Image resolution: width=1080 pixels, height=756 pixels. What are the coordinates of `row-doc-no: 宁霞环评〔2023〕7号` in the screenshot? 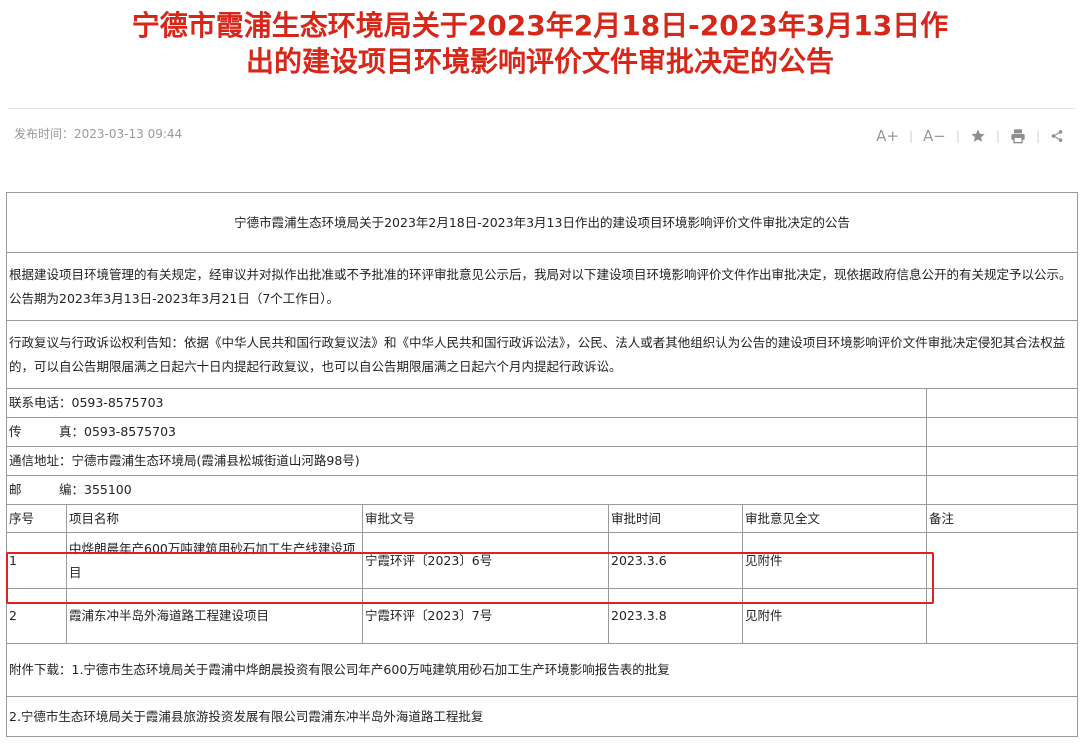 It's located at (485, 616).